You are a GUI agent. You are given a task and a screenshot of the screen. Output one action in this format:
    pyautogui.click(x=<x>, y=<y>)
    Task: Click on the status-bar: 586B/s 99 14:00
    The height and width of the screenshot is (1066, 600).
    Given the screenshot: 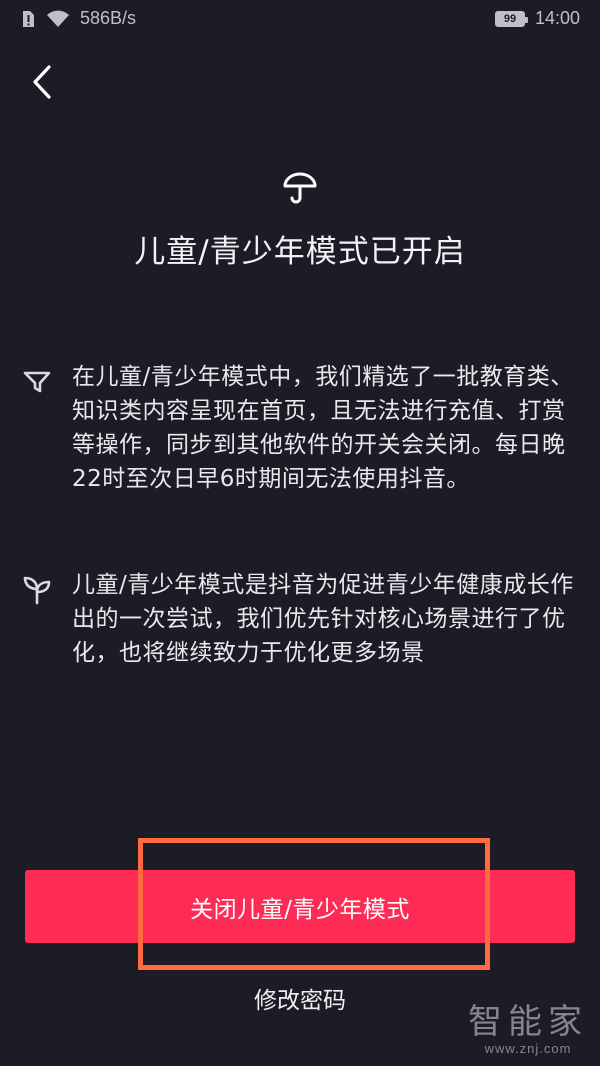 What is the action you would take?
    pyautogui.click(x=300, y=20)
    